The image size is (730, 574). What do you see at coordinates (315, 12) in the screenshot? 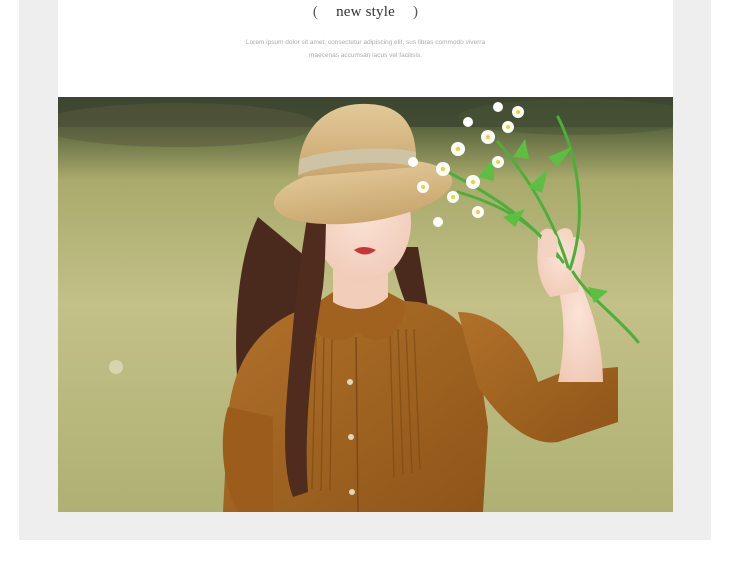
I see `open-paren: (` at bounding box center [315, 12].